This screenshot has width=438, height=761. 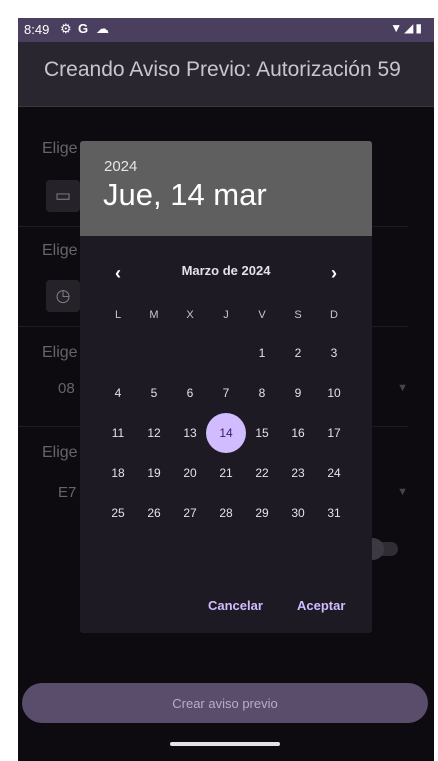 What do you see at coordinates (226, 315) in the screenshot?
I see `weekday-label: J` at bounding box center [226, 315].